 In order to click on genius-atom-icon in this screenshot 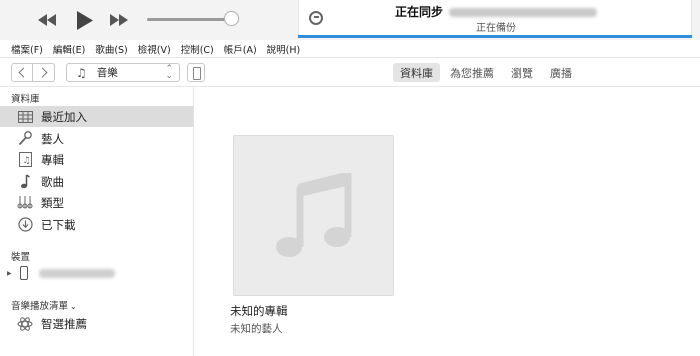, I will do `click(25, 324)`.